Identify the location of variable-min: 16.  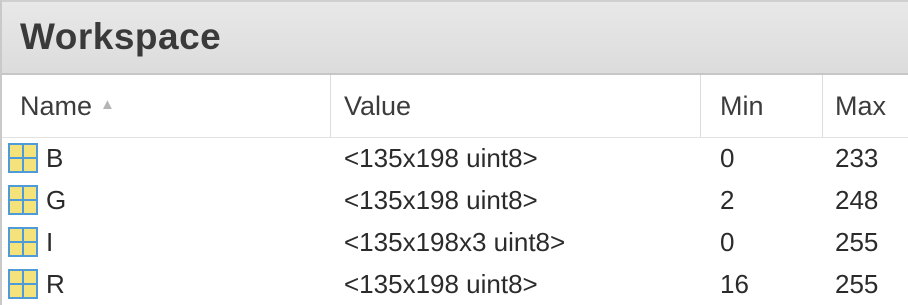
(734, 284).